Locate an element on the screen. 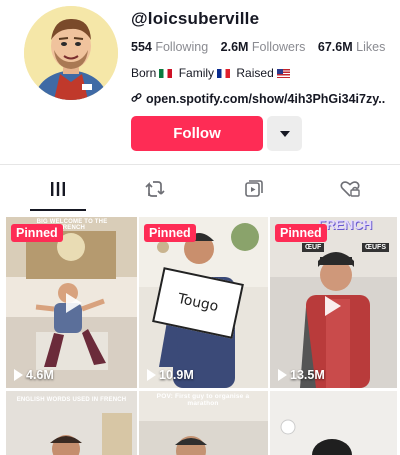  mexico-flag-icon is located at coordinates (166, 73).